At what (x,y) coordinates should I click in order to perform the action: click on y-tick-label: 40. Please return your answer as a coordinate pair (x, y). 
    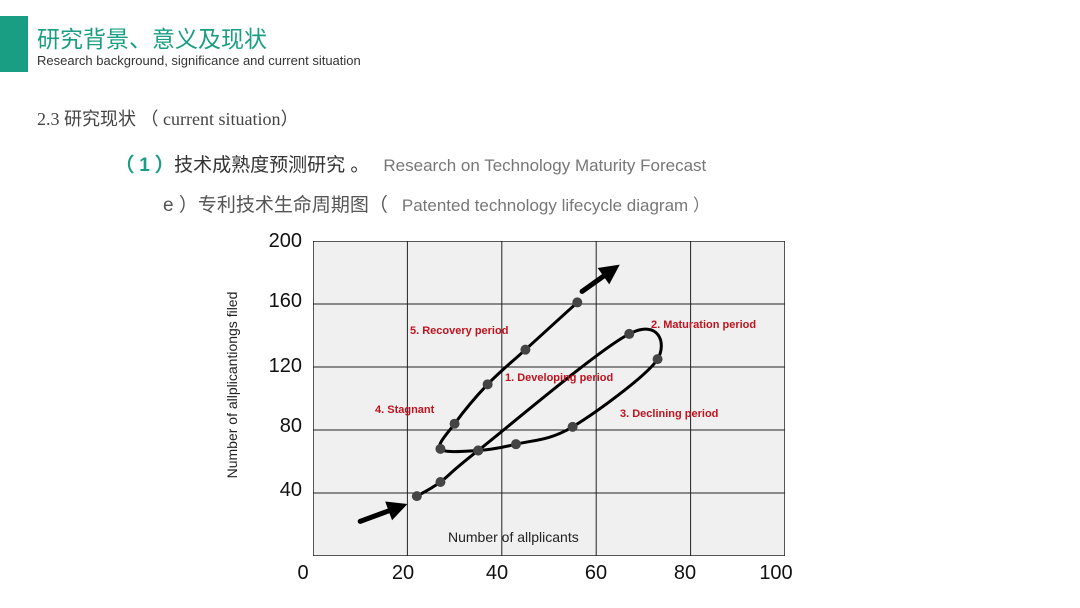
    Looking at the image, I should click on (290, 490).